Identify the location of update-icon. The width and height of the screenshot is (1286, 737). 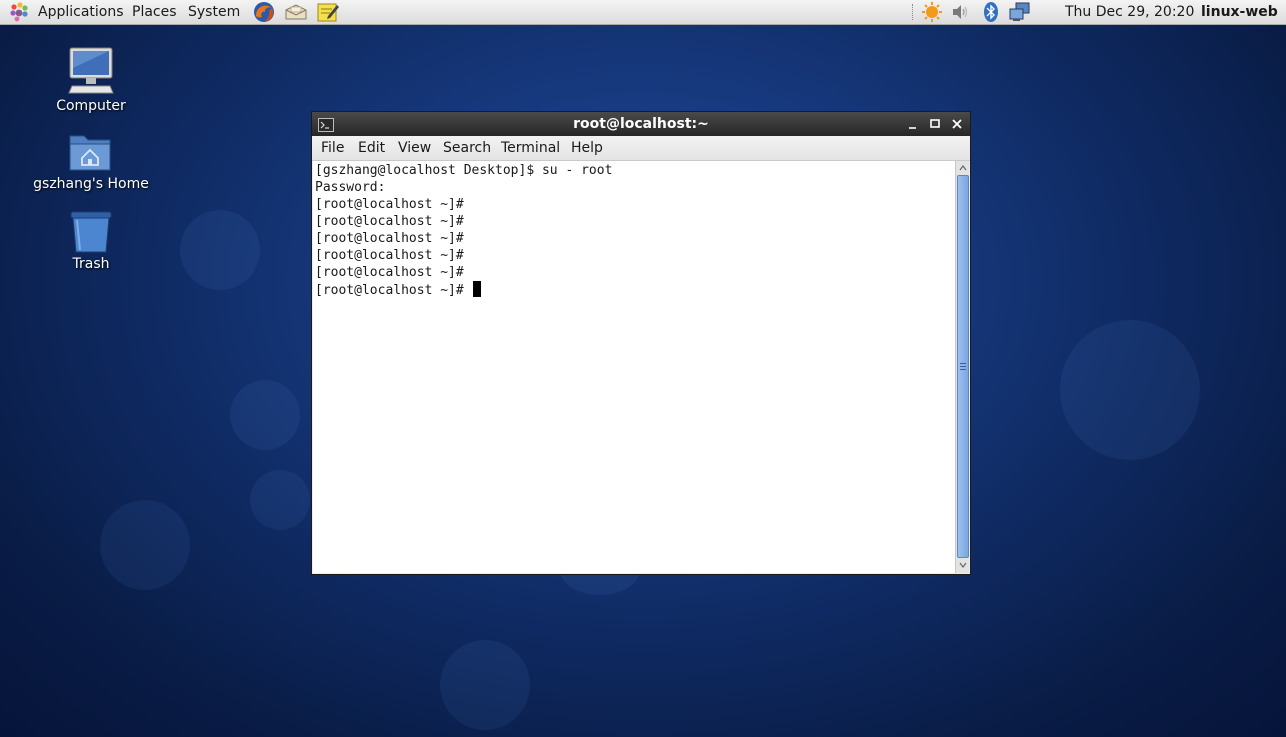
(932, 12).